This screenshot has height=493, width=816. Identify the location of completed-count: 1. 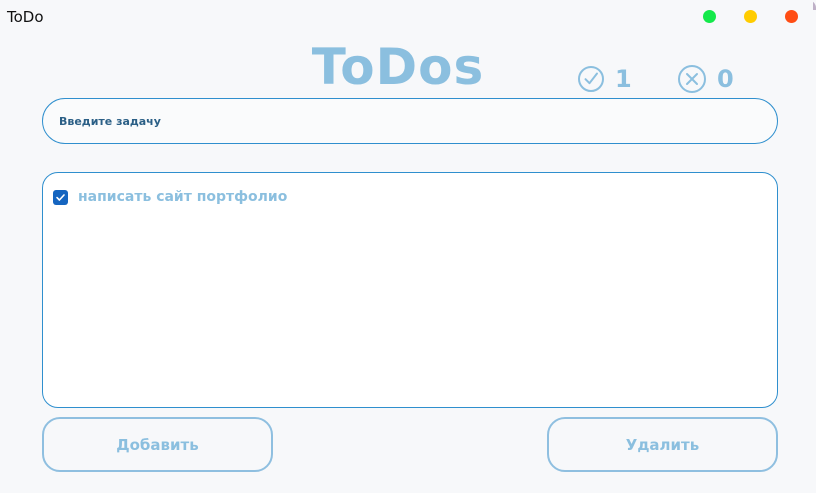
(623, 79).